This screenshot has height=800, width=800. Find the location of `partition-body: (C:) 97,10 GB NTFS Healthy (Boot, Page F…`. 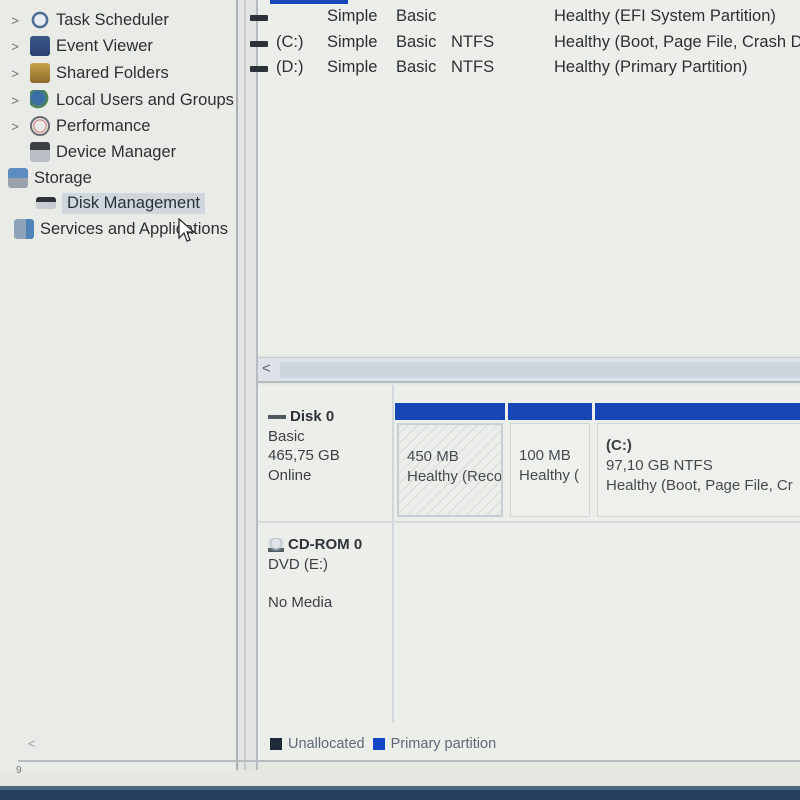

partition-body: (C:) 97,10 GB NTFS Healthy (Boot, Page F… is located at coordinates (698, 470).